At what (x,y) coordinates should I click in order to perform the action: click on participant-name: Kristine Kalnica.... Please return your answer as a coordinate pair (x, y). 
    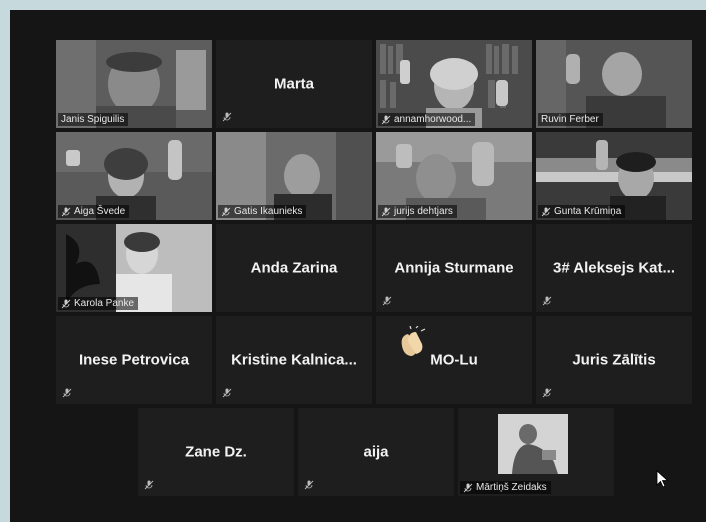
    Looking at the image, I should click on (294, 360).